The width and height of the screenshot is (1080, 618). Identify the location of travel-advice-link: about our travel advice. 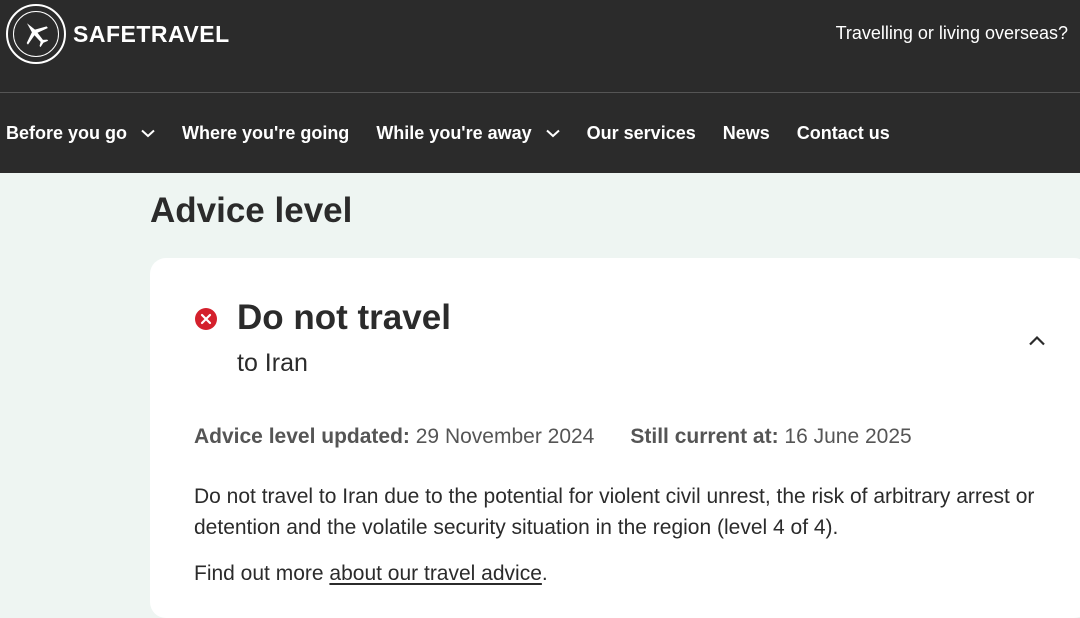
(435, 573).